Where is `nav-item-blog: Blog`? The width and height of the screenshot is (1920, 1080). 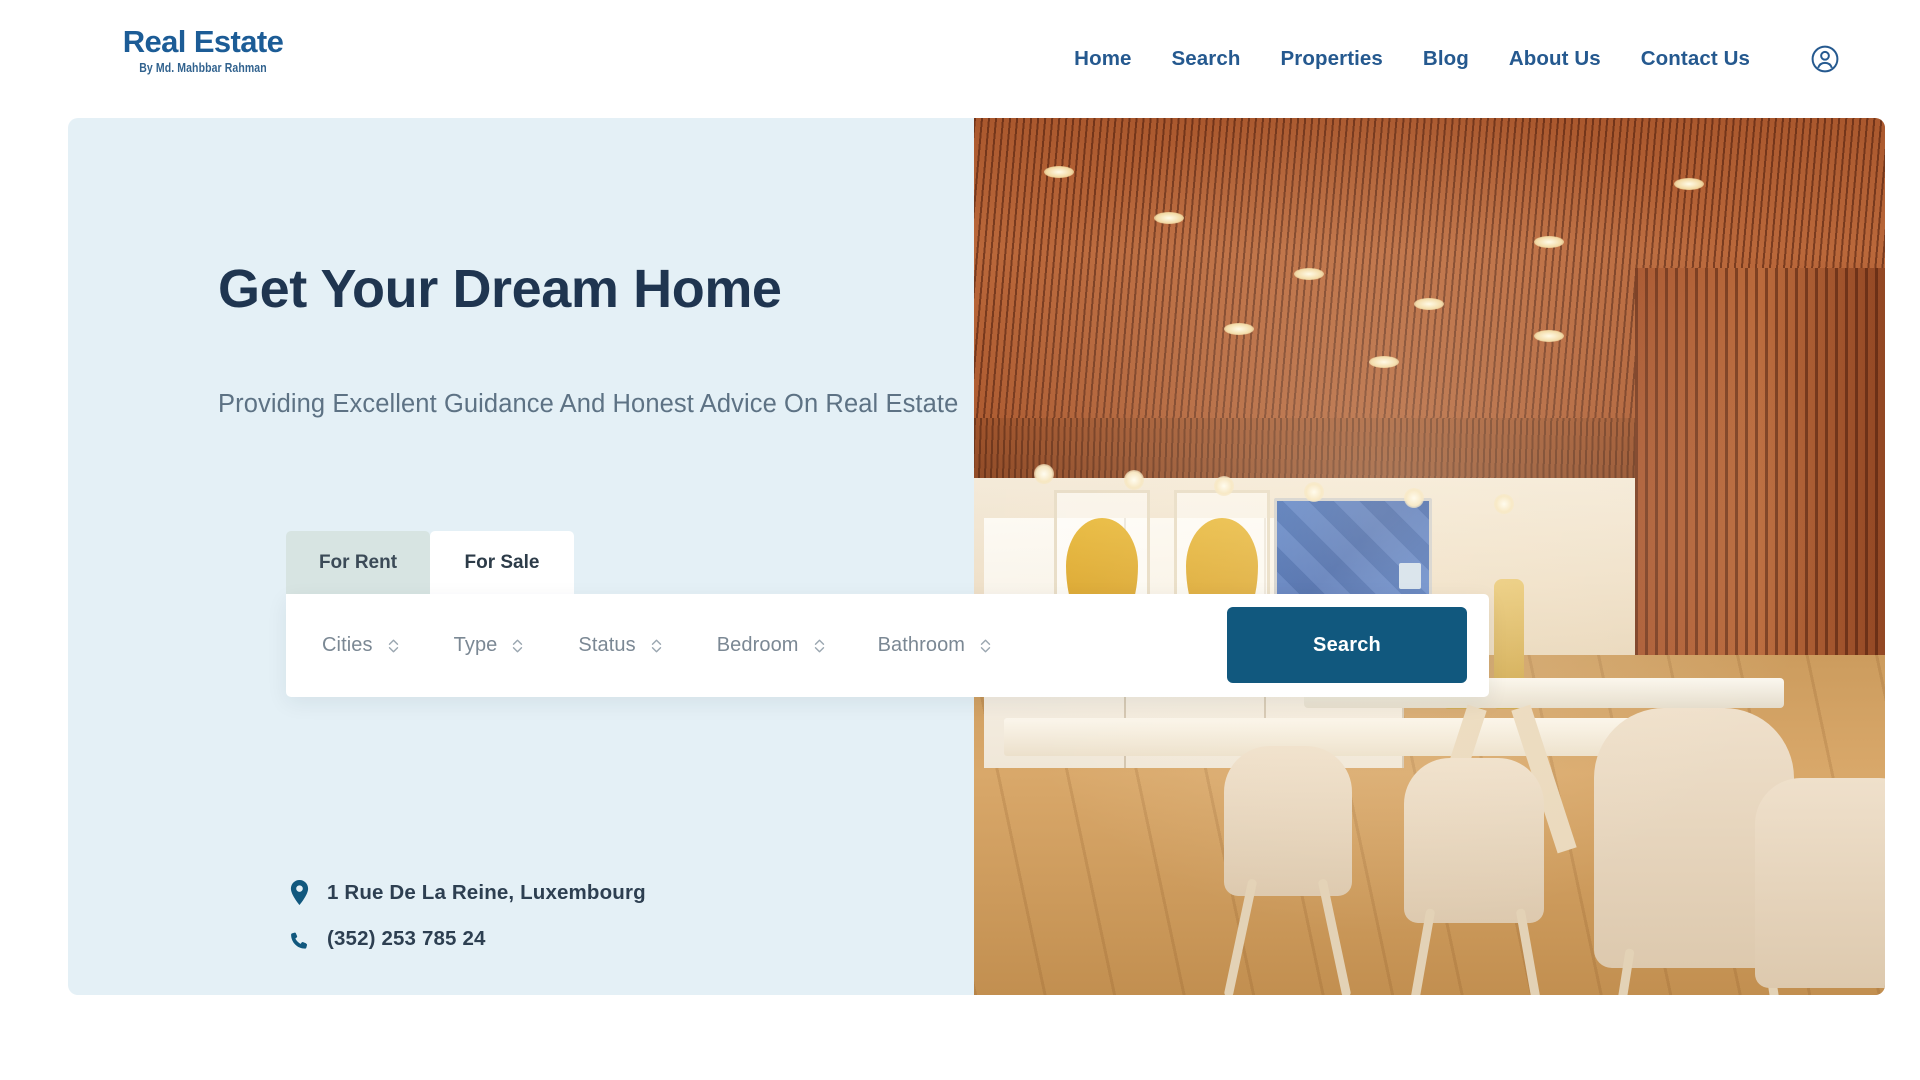 nav-item-blog: Blog is located at coordinates (1446, 59).